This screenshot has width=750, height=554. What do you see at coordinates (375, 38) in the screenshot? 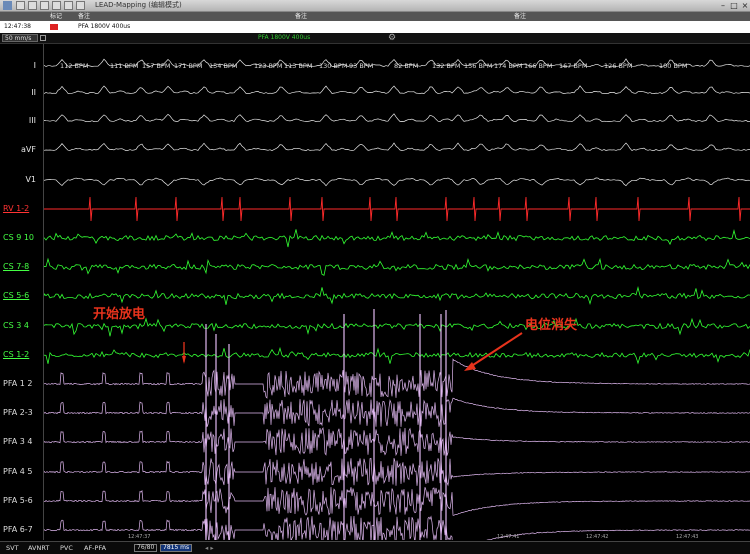
I see `control-bar: 50 mm/s PFA 1800V 400us ⚙` at bounding box center [375, 38].